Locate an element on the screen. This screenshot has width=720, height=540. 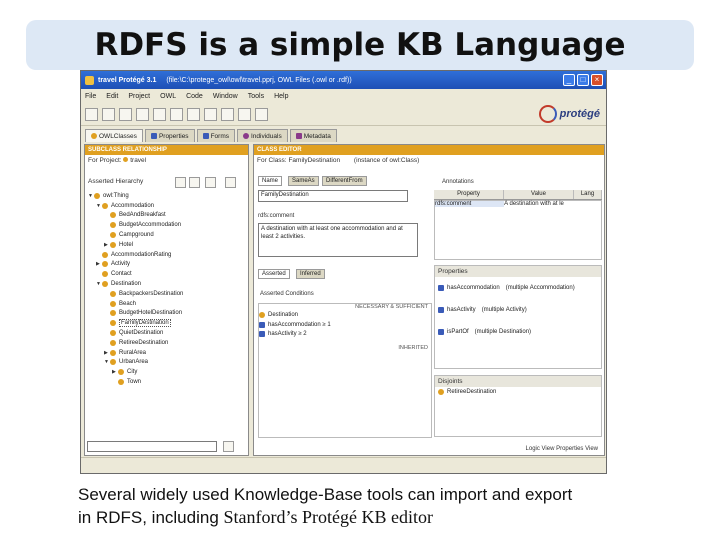
tab-owlclasses: OWLClasses is located at coordinates (114, 135).